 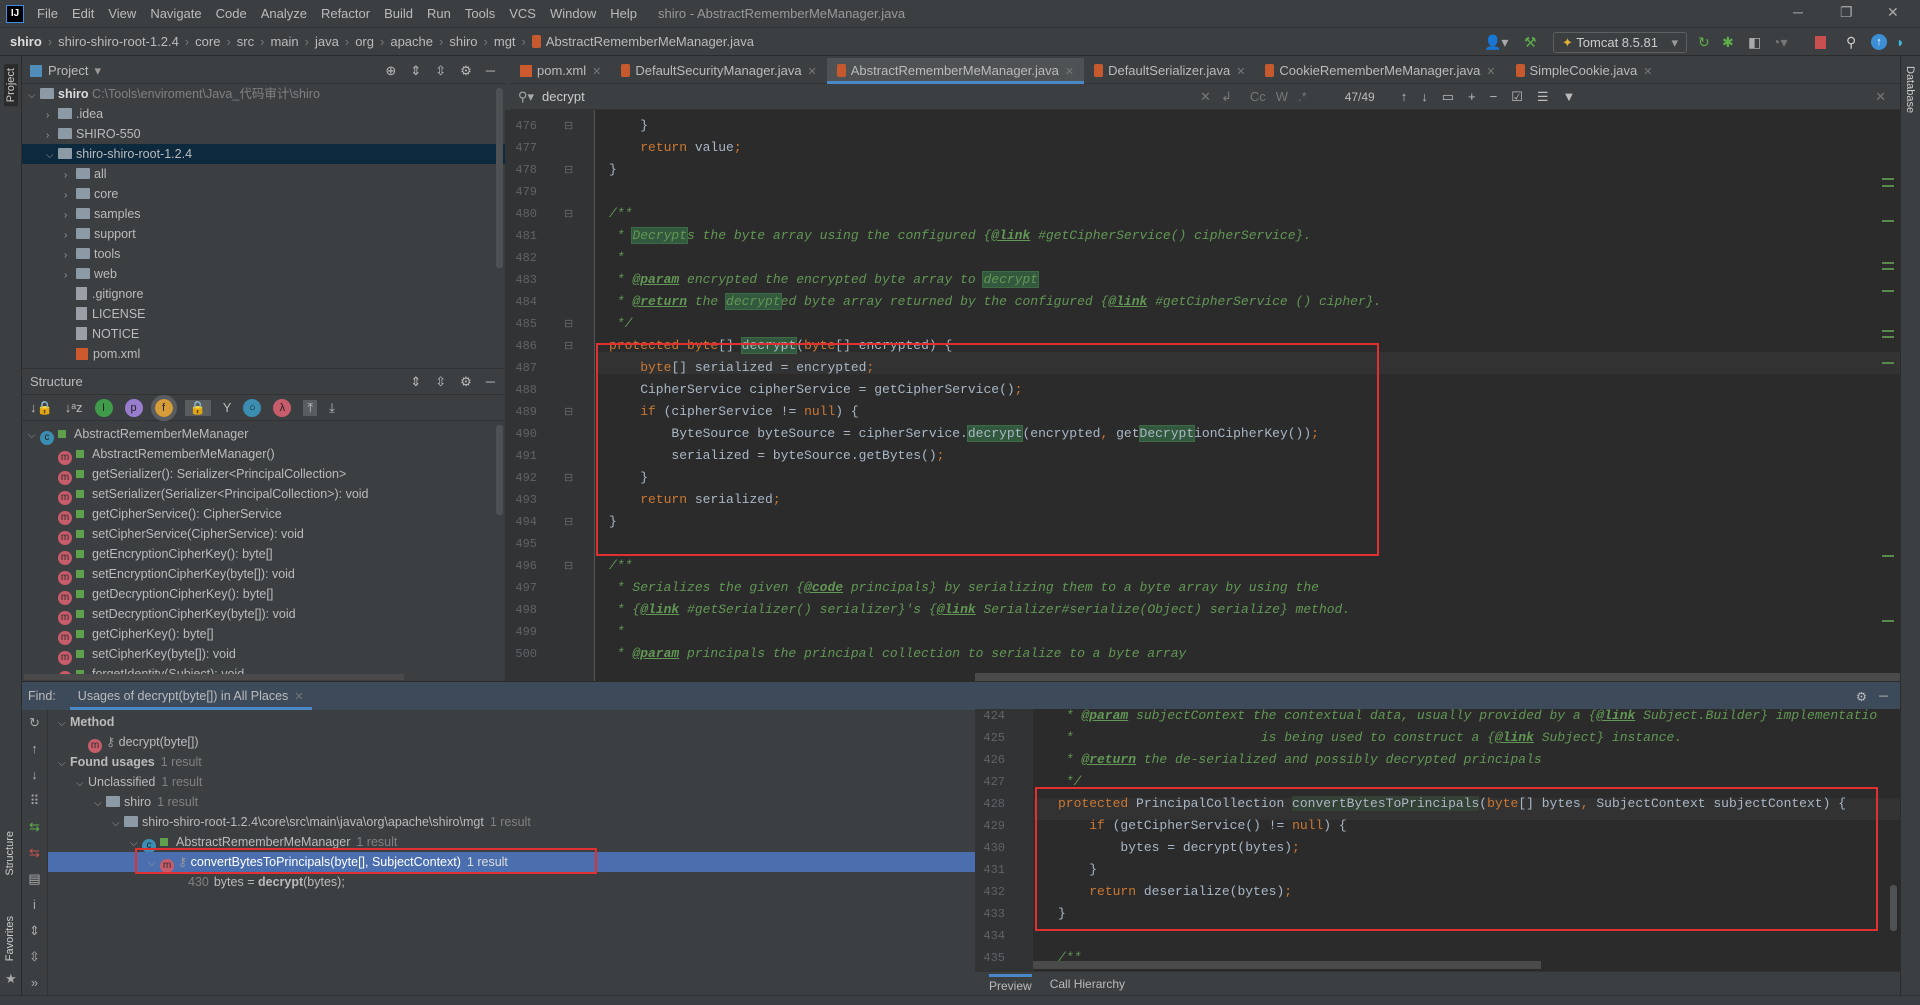 I want to click on structure-tool-tab: Structure, so click(x=10, y=853).